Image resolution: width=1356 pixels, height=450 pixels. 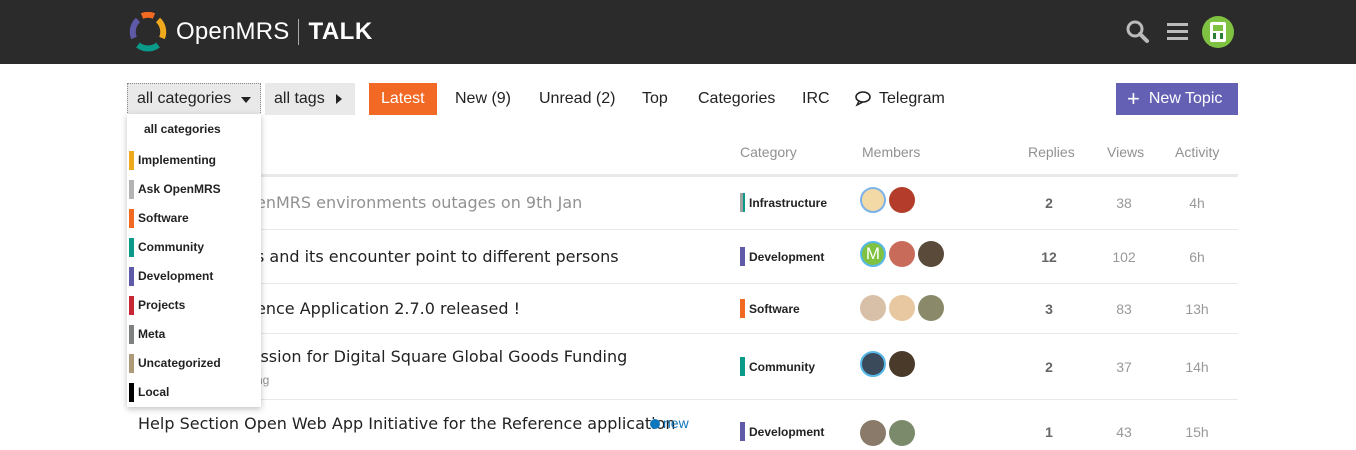 I want to click on views-count: 43, so click(x=1124, y=432).